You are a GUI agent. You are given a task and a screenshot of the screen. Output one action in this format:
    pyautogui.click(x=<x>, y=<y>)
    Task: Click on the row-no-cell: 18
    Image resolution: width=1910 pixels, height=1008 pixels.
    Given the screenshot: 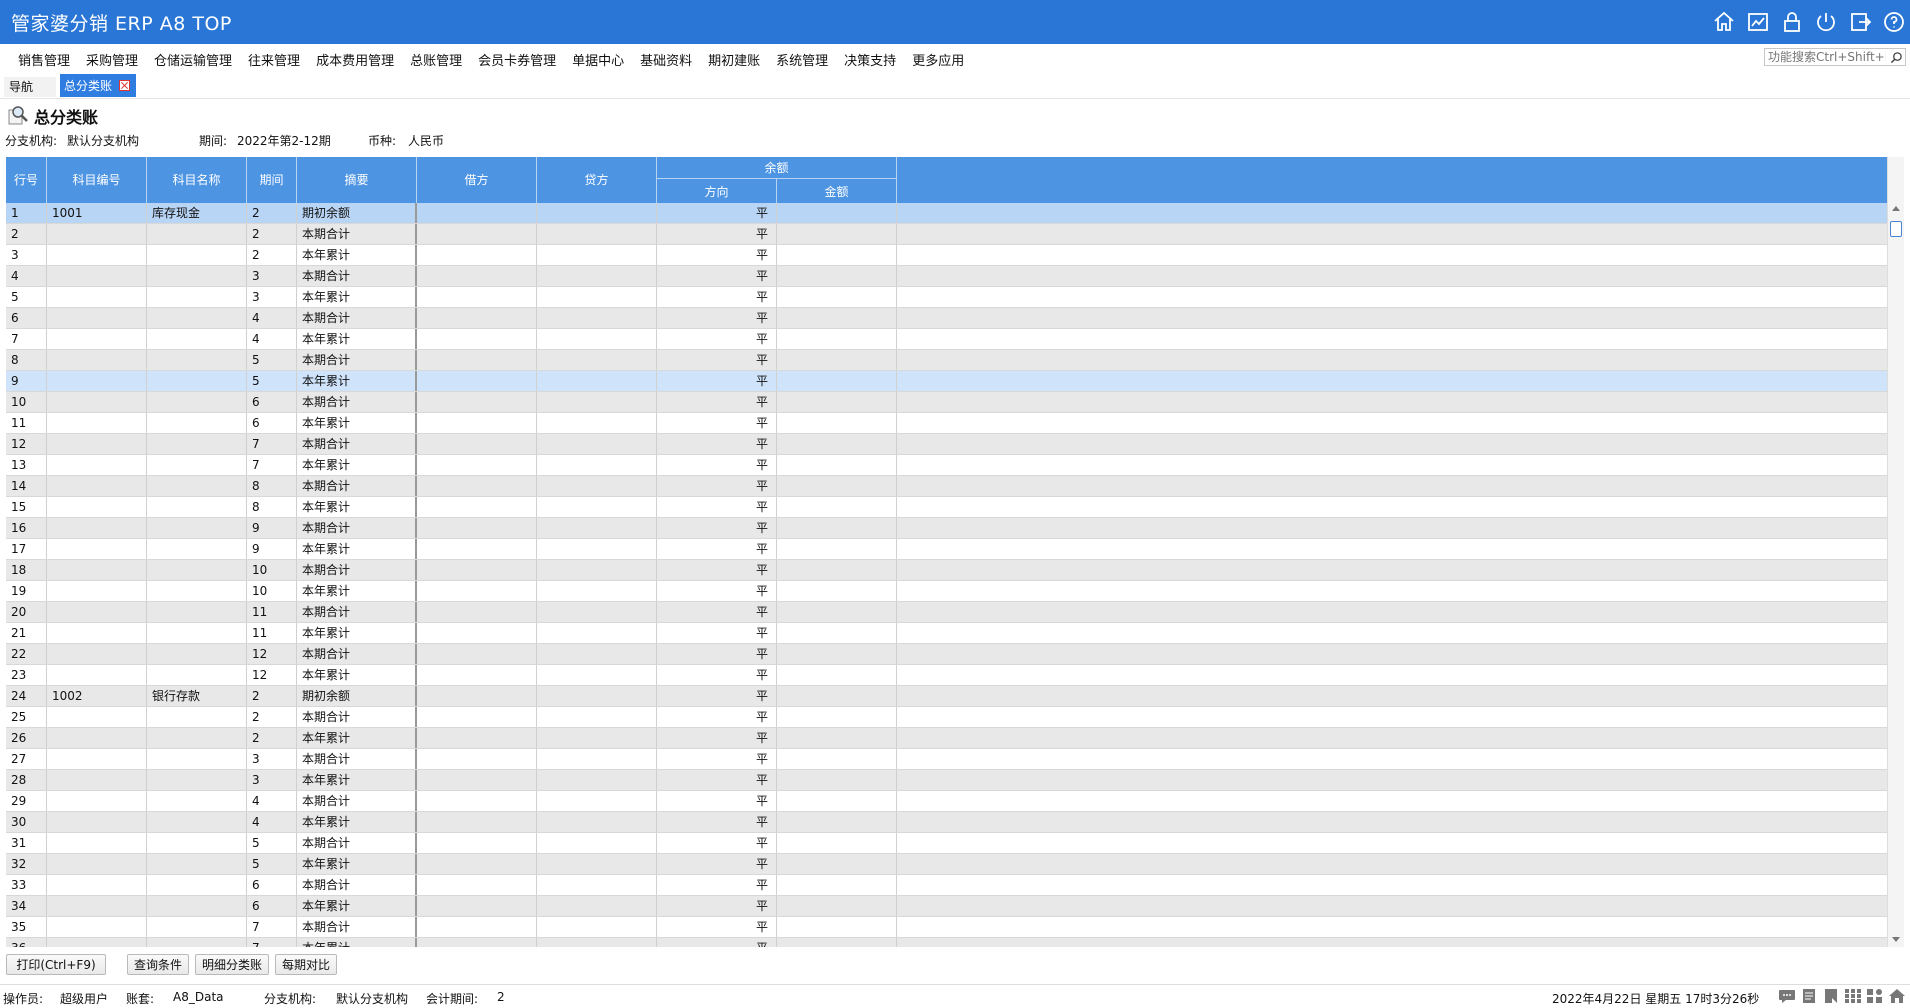 What is the action you would take?
    pyautogui.click(x=26, y=570)
    